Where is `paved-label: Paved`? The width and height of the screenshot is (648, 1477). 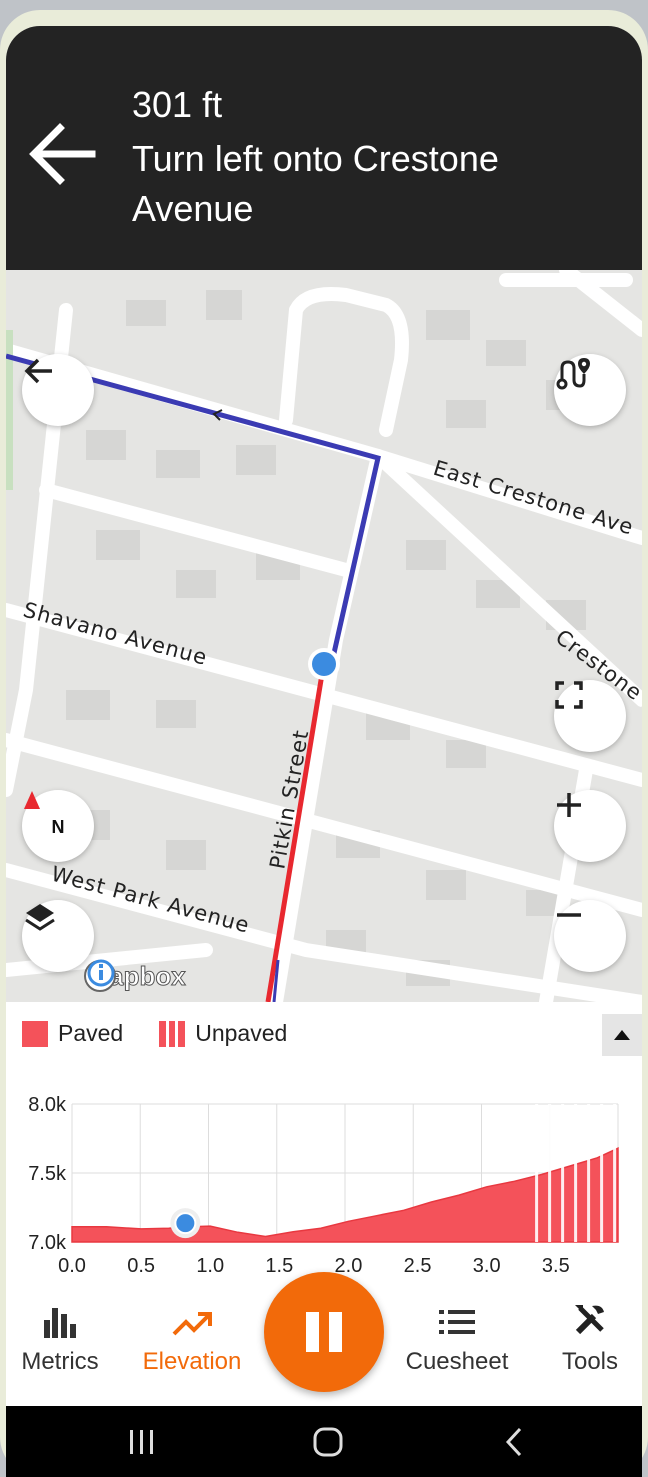
paved-label: Paved is located at coordinates (91, 1033).